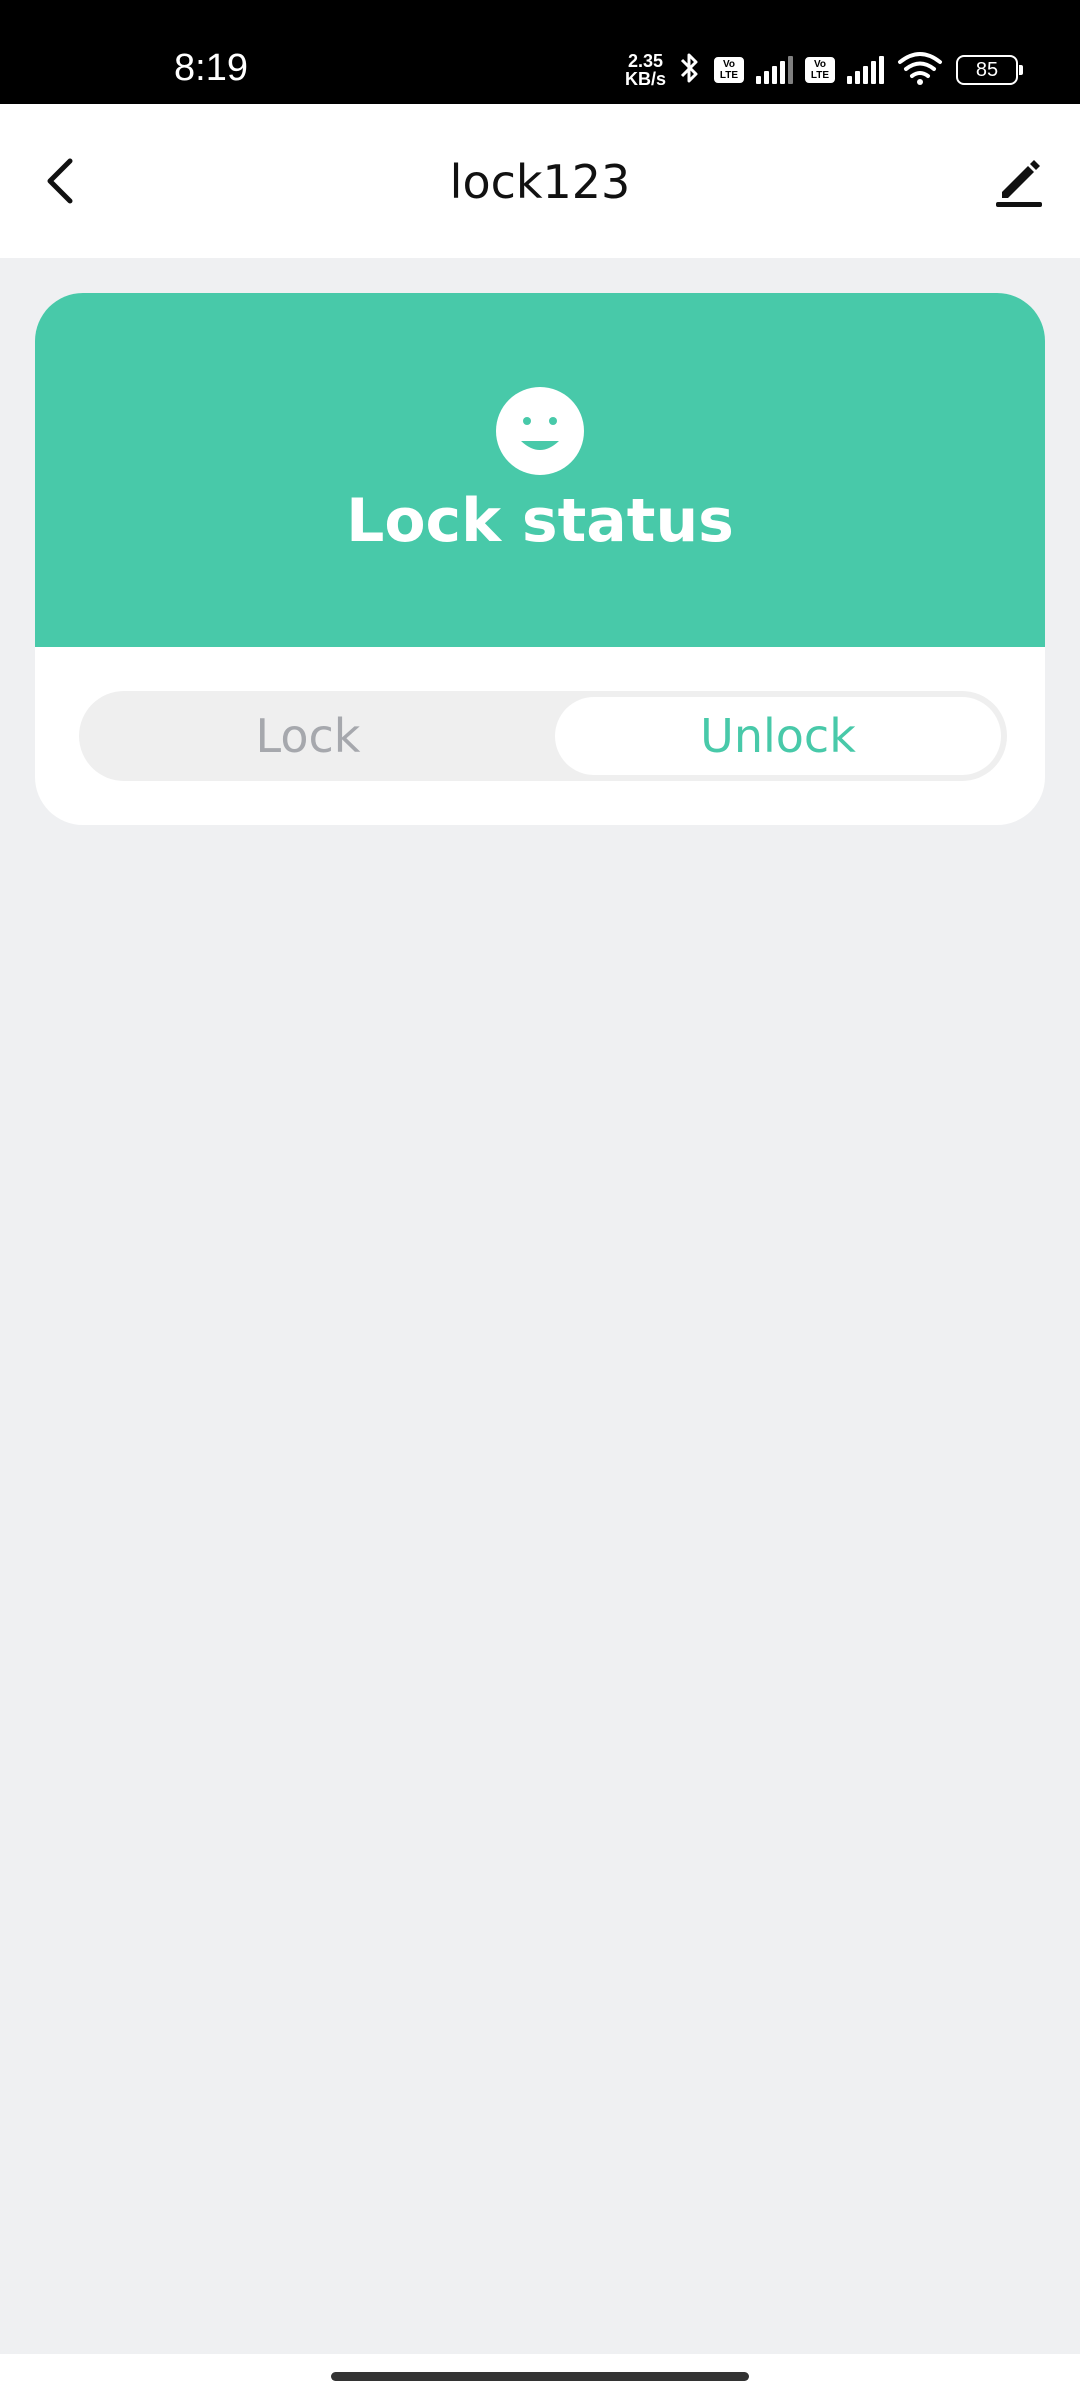  I want to click on bluetooth-icon, so click(690, 70).